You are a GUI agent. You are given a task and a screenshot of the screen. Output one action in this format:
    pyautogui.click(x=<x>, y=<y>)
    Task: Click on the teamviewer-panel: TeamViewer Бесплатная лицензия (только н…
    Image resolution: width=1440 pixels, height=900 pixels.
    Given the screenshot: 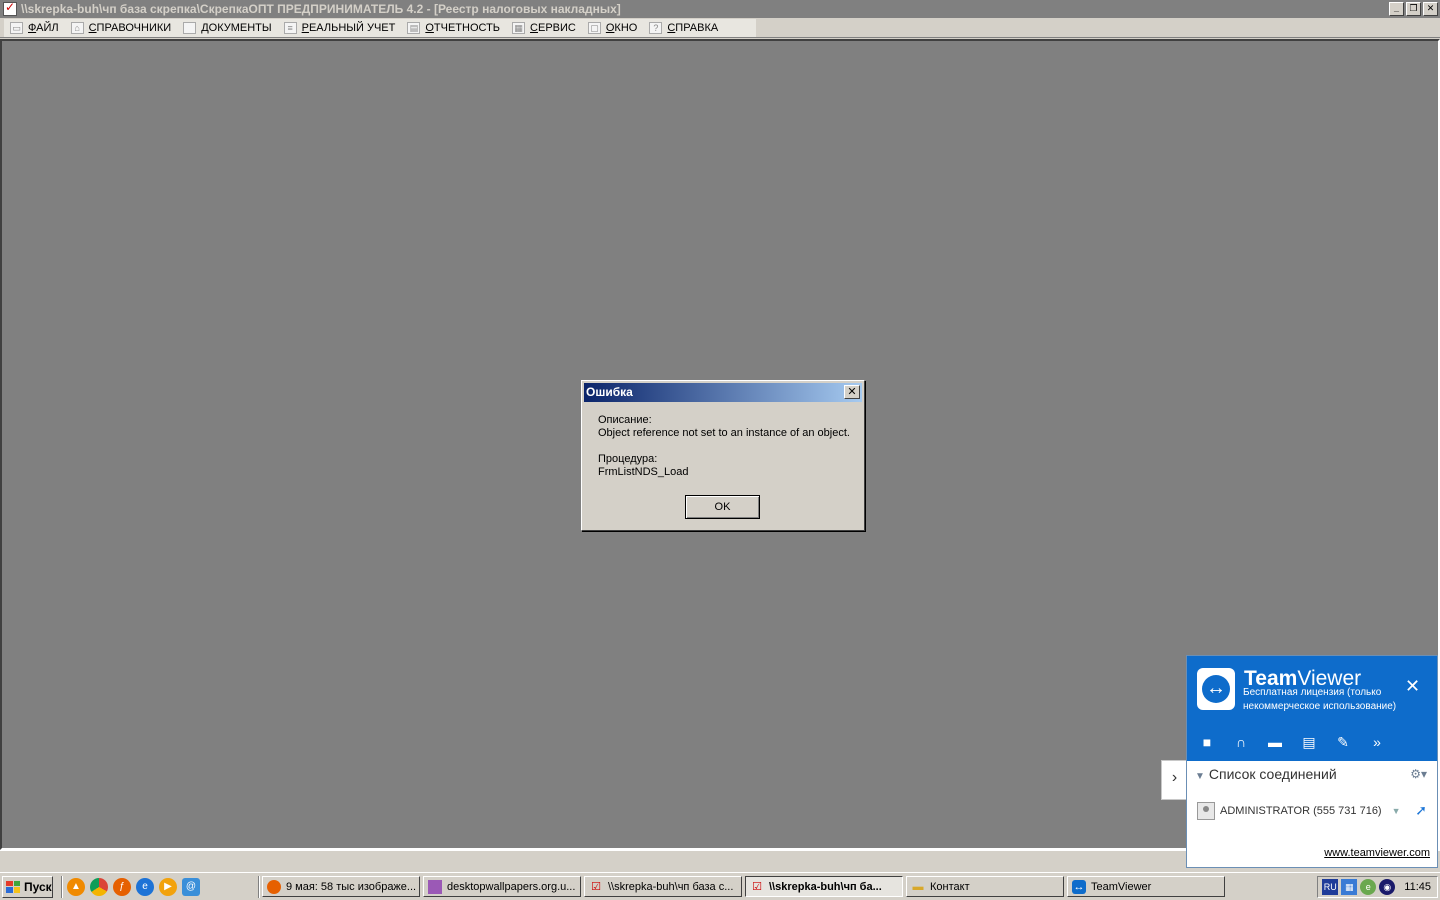 What is the action you would take?
    pyautogui.click(x=1312, y=761)
    